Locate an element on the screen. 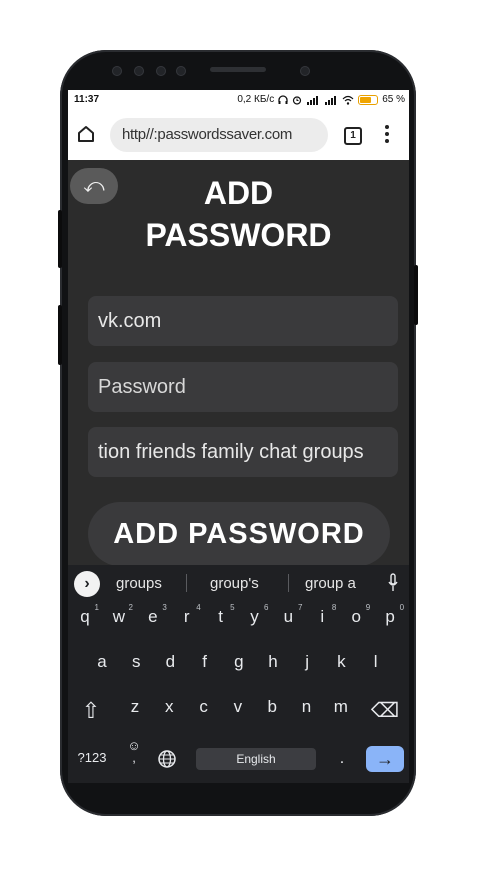 This screenshot has height=884, width=477. phone-speaker is located at coordinates (238, 69).